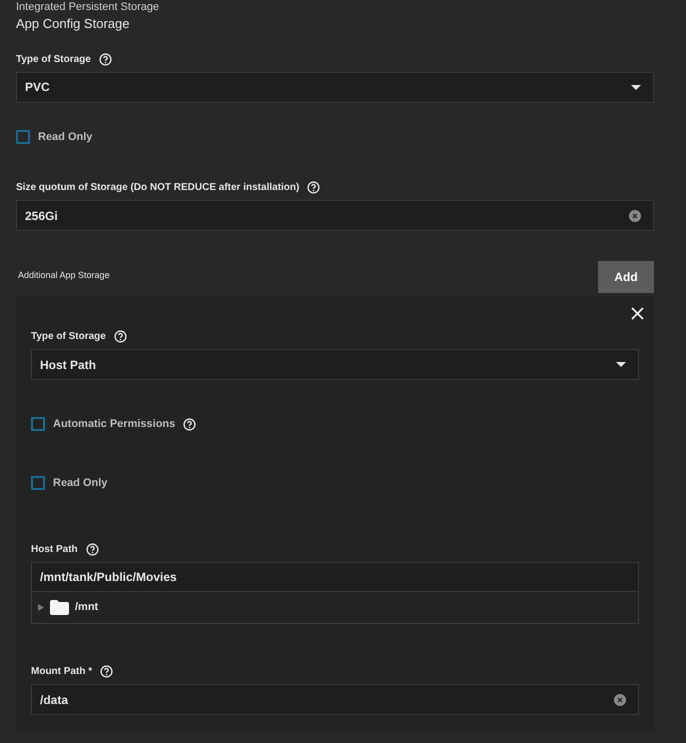 This screenshot has height=743, width=686. What do you see at coordinates (335, 215) in the screenshot?
I see `input-field: 256Gi` at bounding box center [335, 215].